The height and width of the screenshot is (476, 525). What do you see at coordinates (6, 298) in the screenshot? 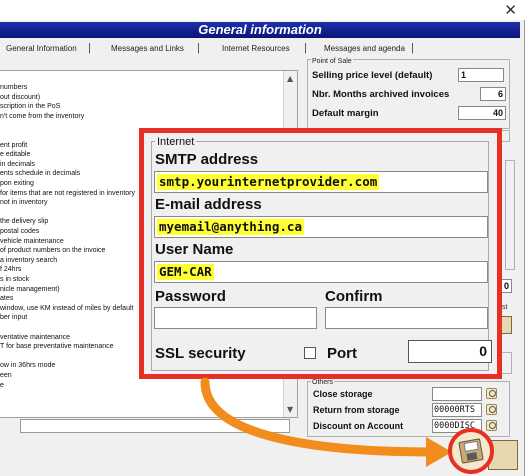
I see `option-line: ates` at bounding box center [6, 298].